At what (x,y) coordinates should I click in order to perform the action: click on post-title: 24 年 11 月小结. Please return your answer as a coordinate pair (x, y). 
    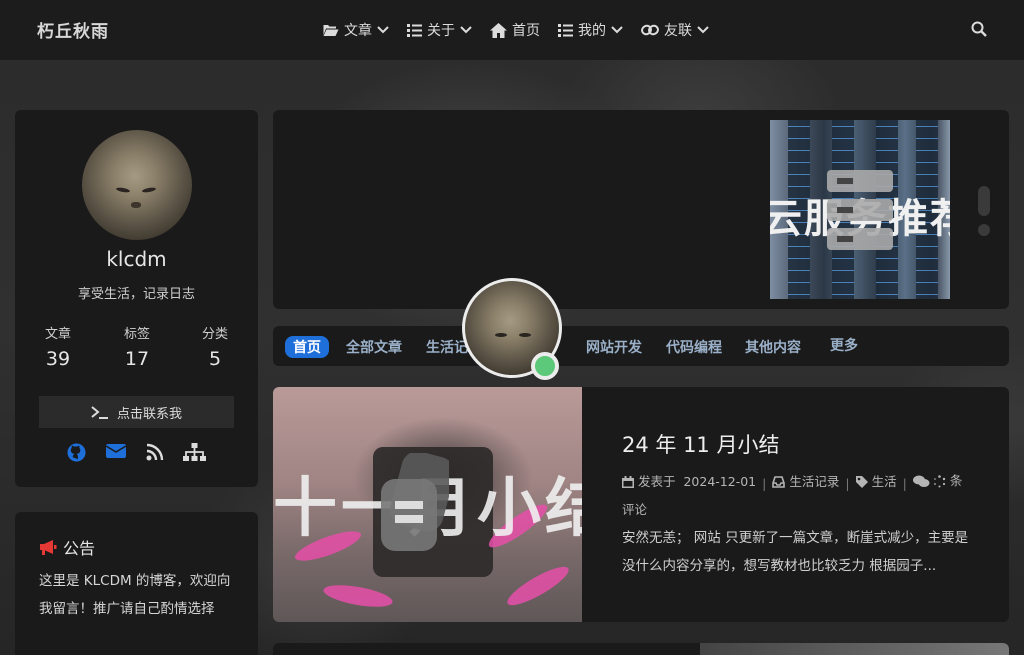
    Looking at the image, I should click on (700, 444).